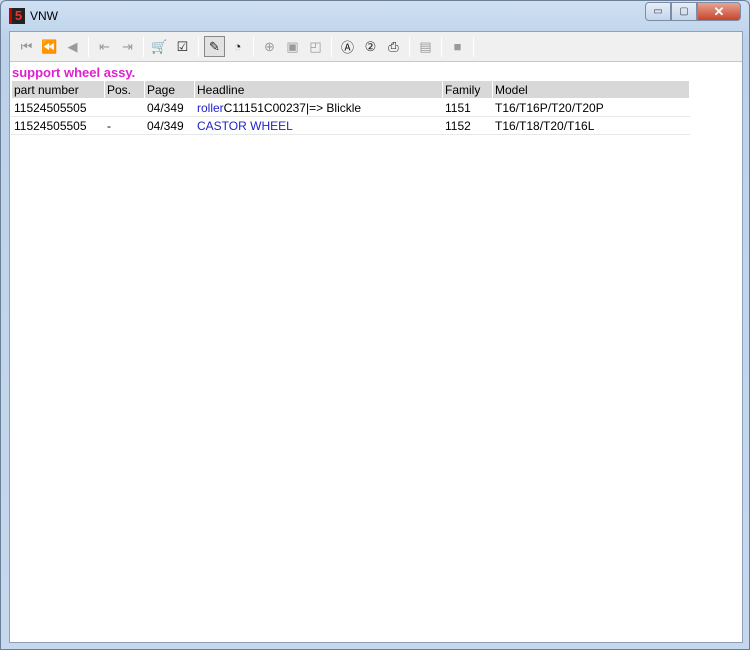 The image size is (750, 650). What do you see at coordinates (658, 11) in the screenshot?
I see `minimize-button: ▭` at bounding box center [658, 11].